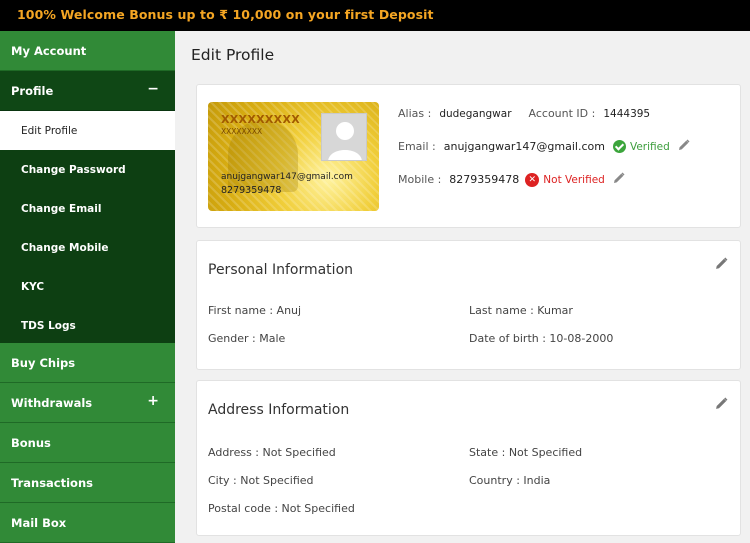  What do you see at coordinates (61, 208) in the screenshot?
I see `sidebar-subitem-label: Change Email` at bounding box center [61, 208].